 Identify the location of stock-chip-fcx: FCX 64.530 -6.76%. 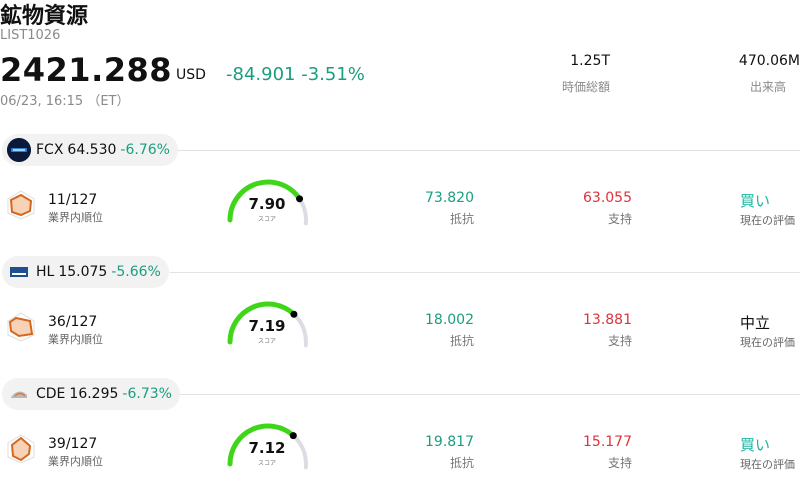
(90, 150).